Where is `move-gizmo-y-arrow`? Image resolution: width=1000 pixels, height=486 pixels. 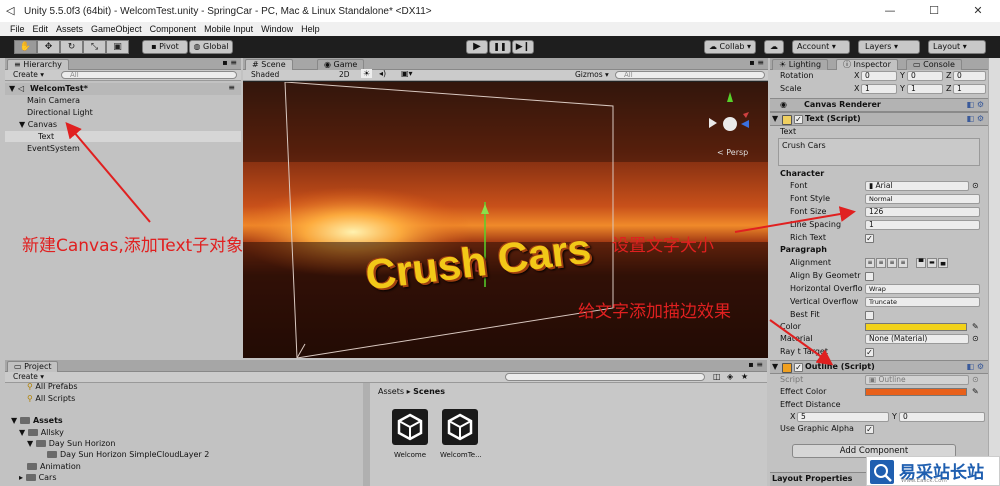 move-gizmo-y-arrow is located at coordinates (485, 209).